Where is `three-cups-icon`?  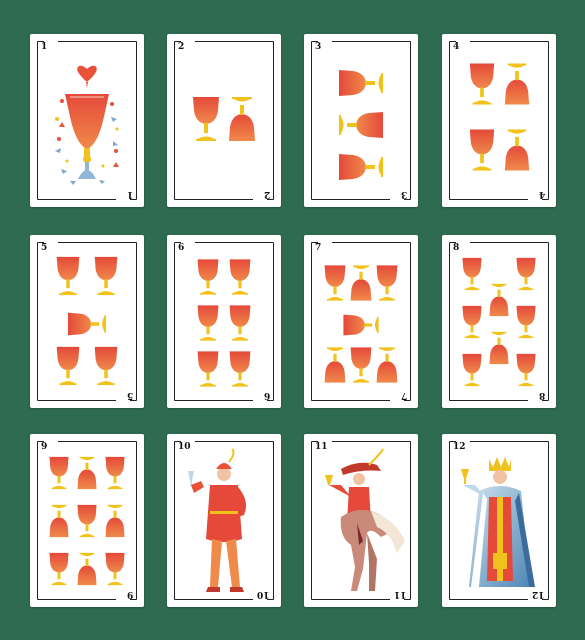
three-cups-icon is located at coordinates (361, 125).